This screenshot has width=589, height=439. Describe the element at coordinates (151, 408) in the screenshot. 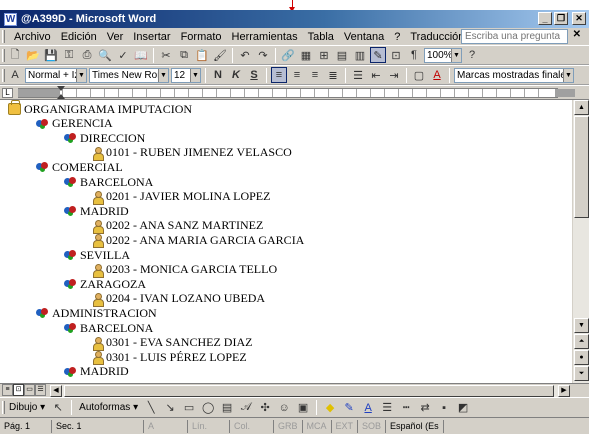

I see `line-icon: ╲` at that location.